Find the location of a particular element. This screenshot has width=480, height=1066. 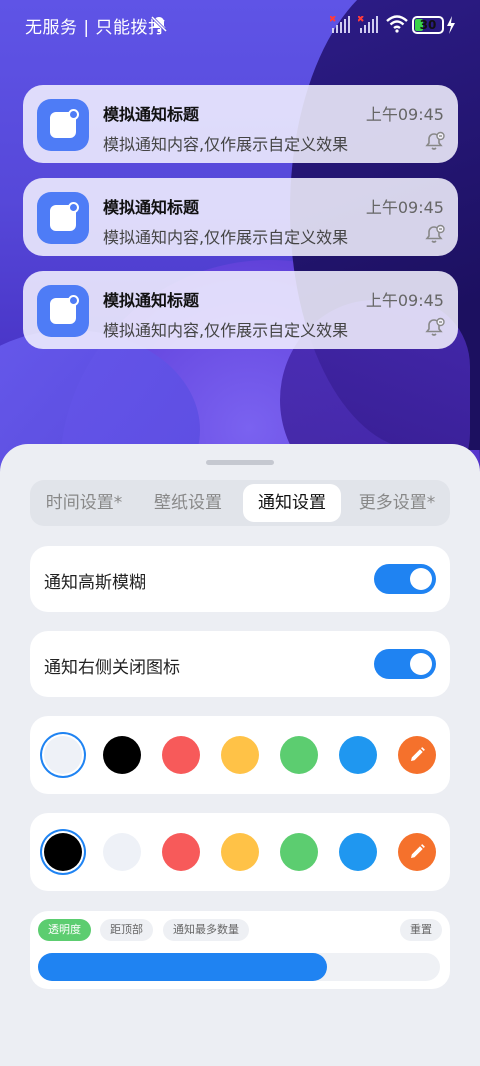

close-icon-toggle is located at coordinates (405, 664).